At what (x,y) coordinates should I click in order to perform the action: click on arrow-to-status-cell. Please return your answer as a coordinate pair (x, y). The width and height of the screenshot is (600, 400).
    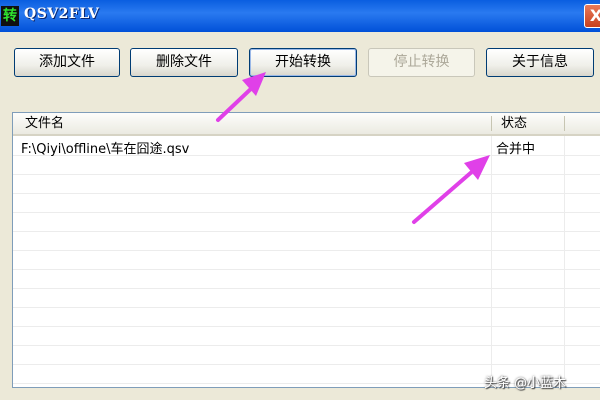
    Looking at the image, I should click on (451, 189).